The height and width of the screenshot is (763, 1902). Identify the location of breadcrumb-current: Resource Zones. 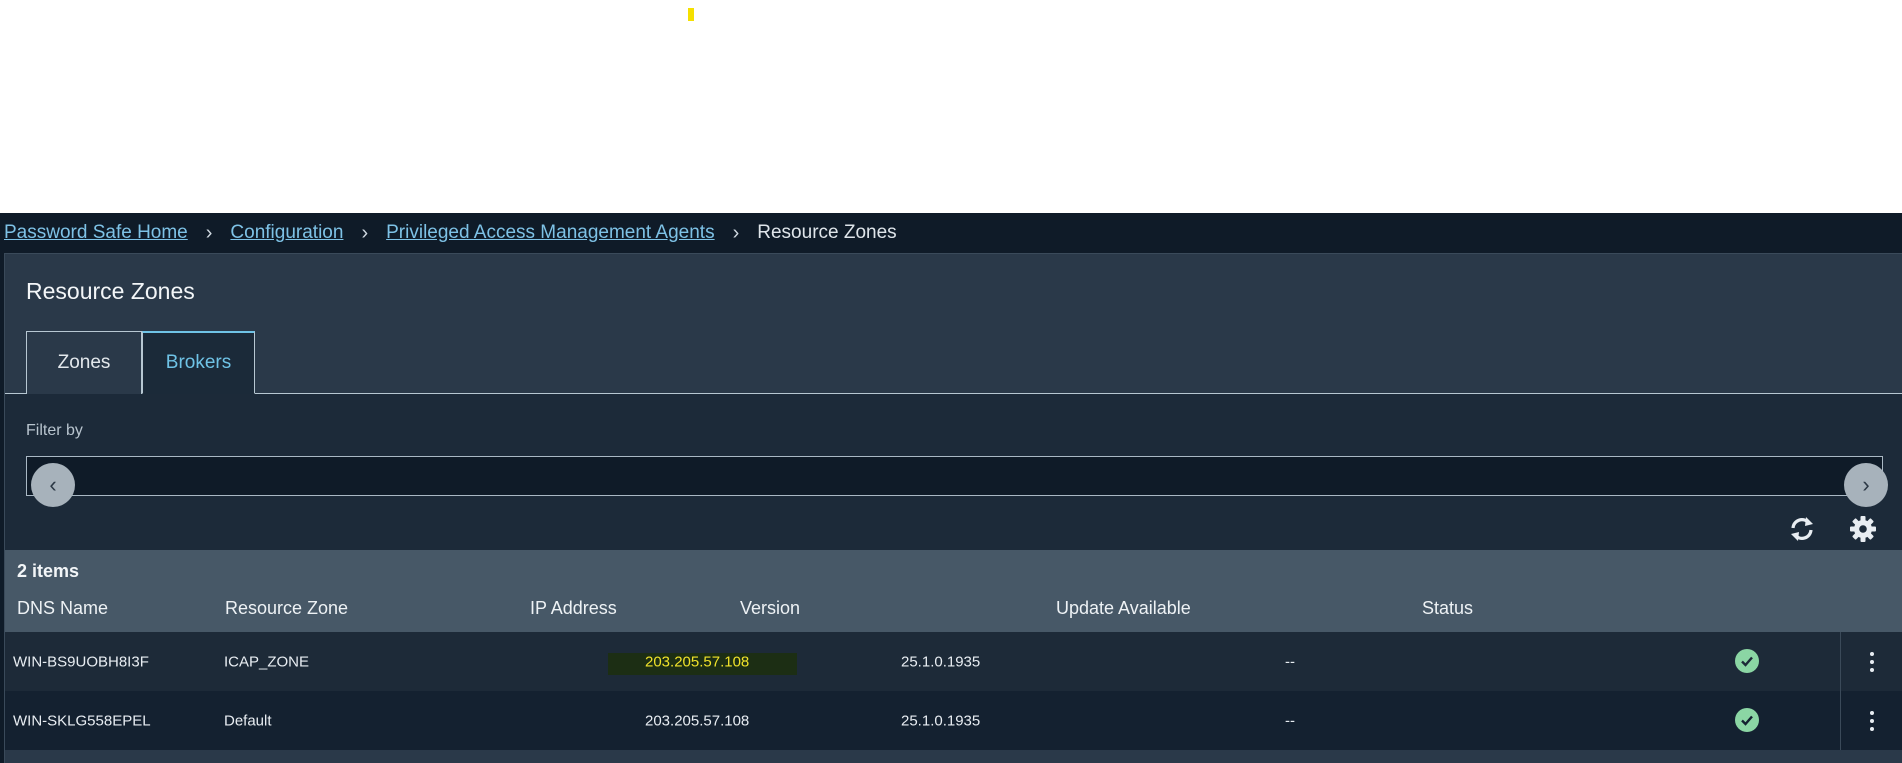
(827, 232).